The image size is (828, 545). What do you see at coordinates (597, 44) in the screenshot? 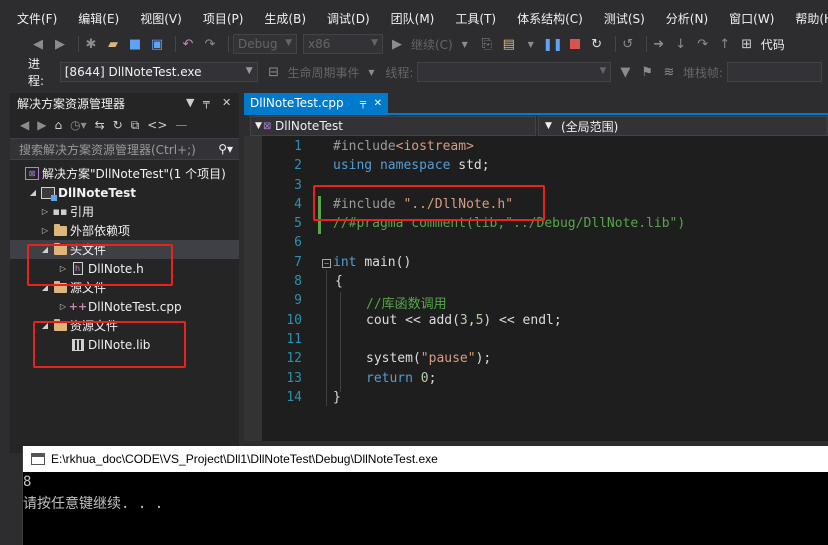
I see `restart-icon: ↻` at bounding box center [597, 44].